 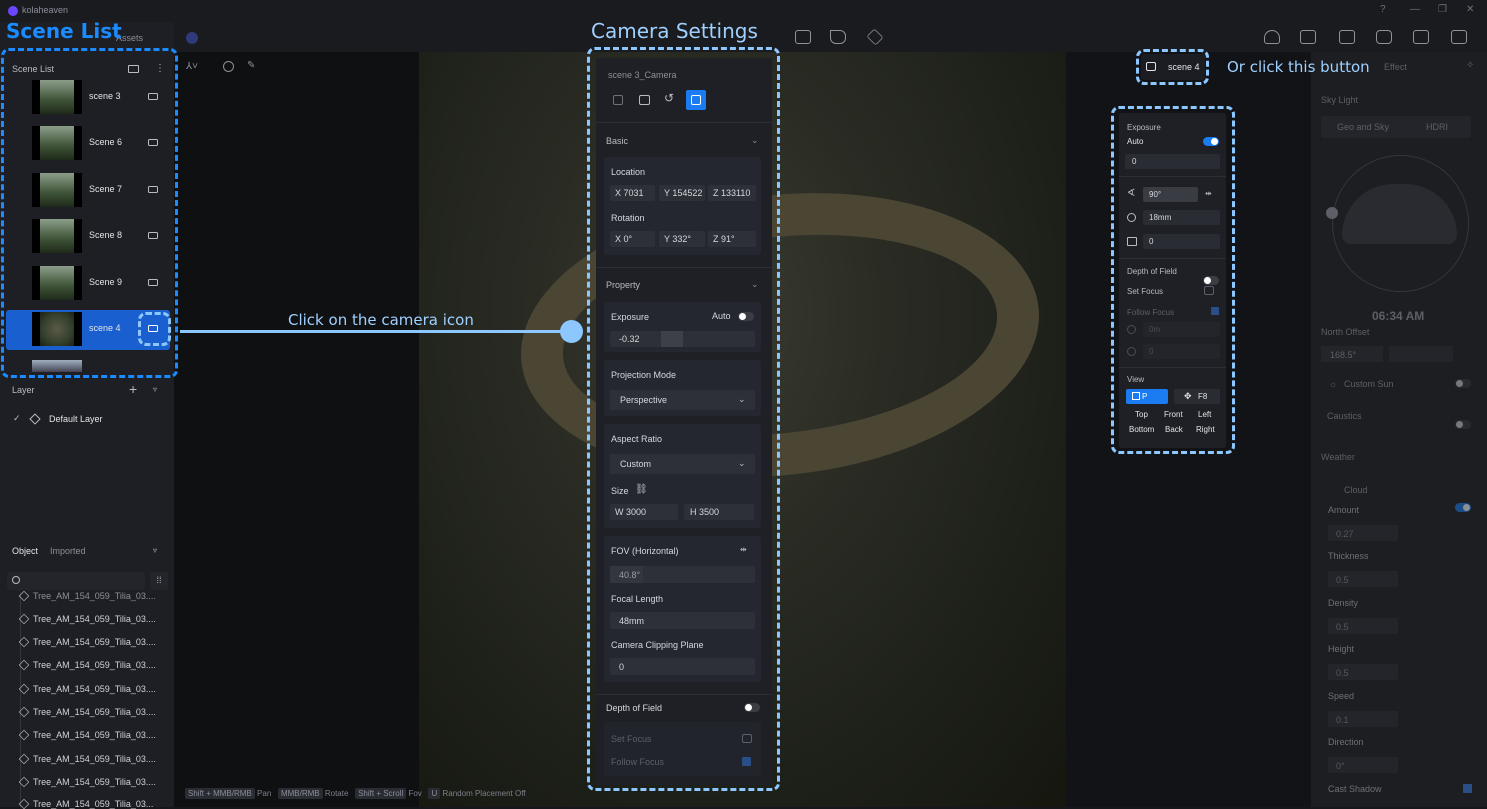 What do you see at coordinates (1363, 127) in the screenshot?
I see `tab-geo-sky: Geo and Sky` at bounding box center [1363, 127].